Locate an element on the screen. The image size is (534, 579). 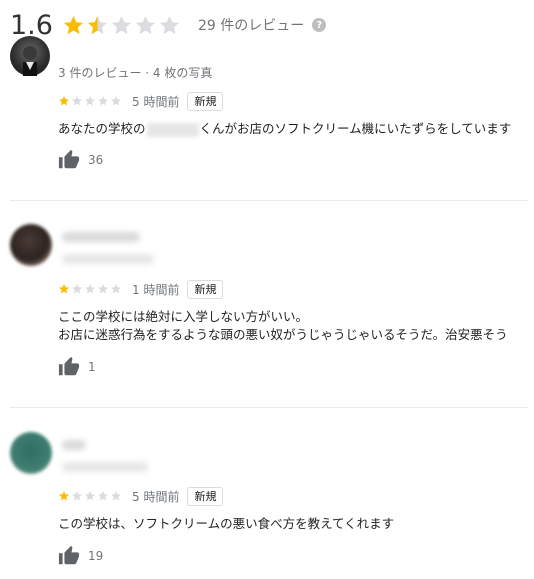
review-text-line: お店に迷惑行為をするような頭の悪い奴がうじゃうじゃいるそうだ。治安悪そう is located at coordinates (283, 334).